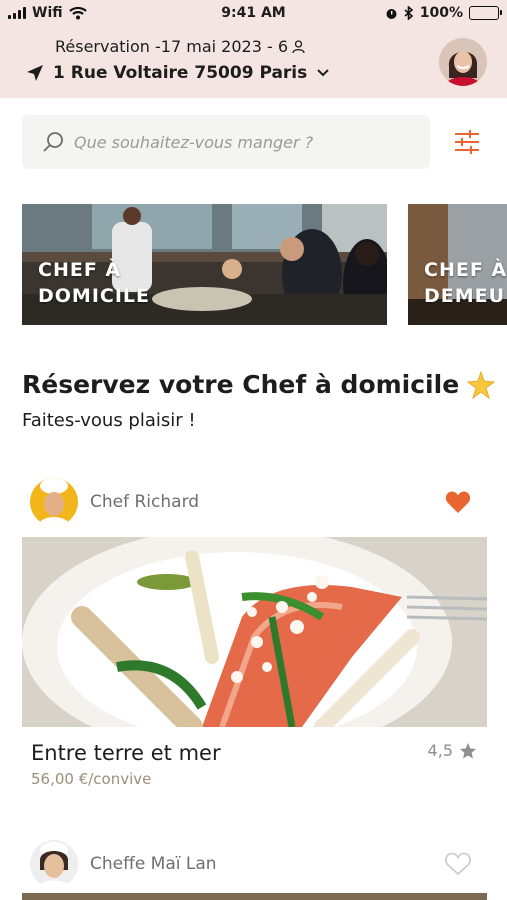  What do you see at coordinates (458, 864) in the screenshot?
I see `heart-outline-icon` at bounding box center [458, 864].